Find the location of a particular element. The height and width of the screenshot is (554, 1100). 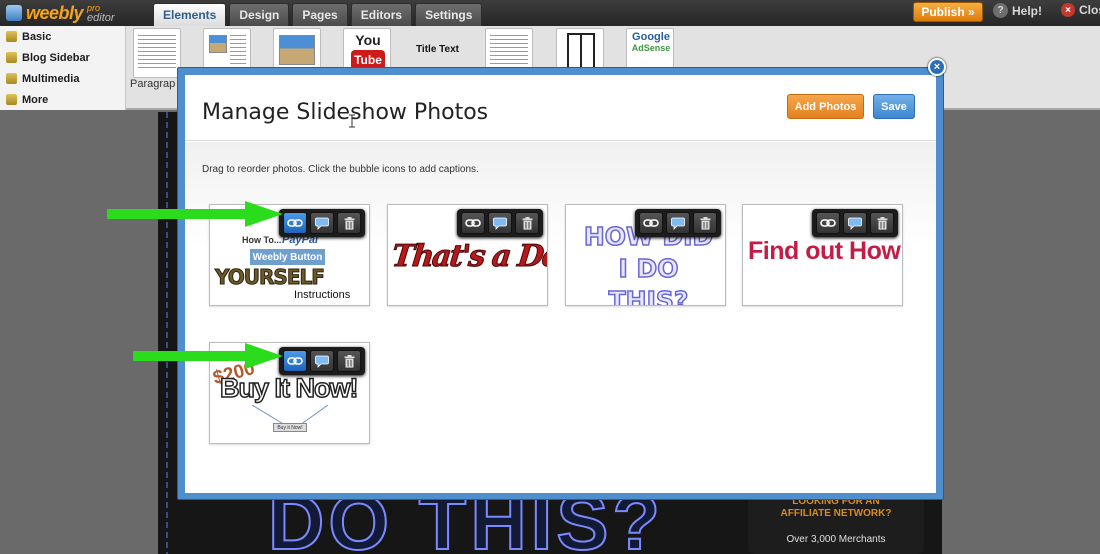

photo-card-4: Find out How is located at coordinates (822, 255).